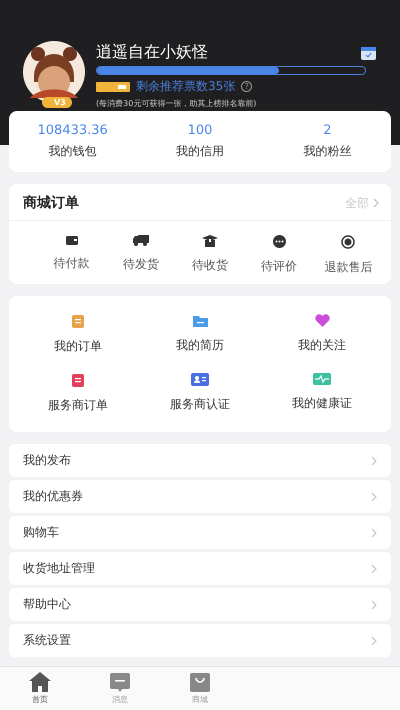  What do you see at coordinates (279, 241) in the screenshot?
I see `chat-bubble-icon` at bounding box center [279, 241].